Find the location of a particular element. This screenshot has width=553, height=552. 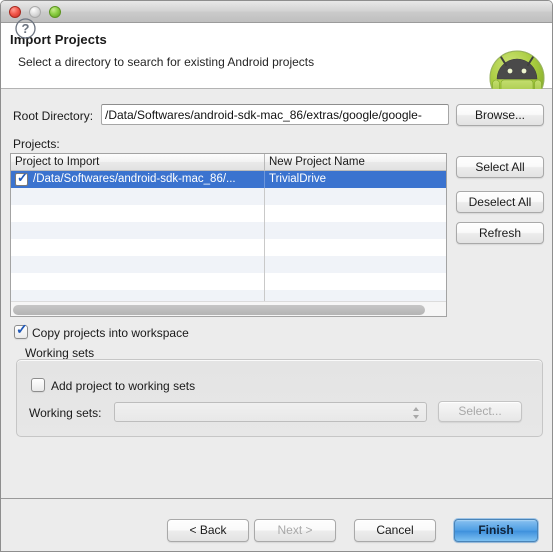

minimize-window-button is located at coordinates (35, 12).